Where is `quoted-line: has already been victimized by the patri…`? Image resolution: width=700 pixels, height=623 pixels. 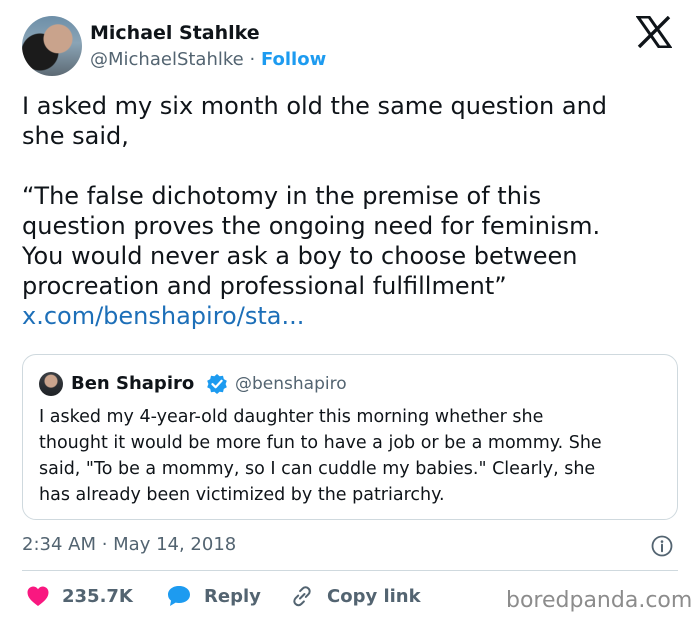
quoted-line: has already been victimized by the patri… is located at coordinates (242, 495).